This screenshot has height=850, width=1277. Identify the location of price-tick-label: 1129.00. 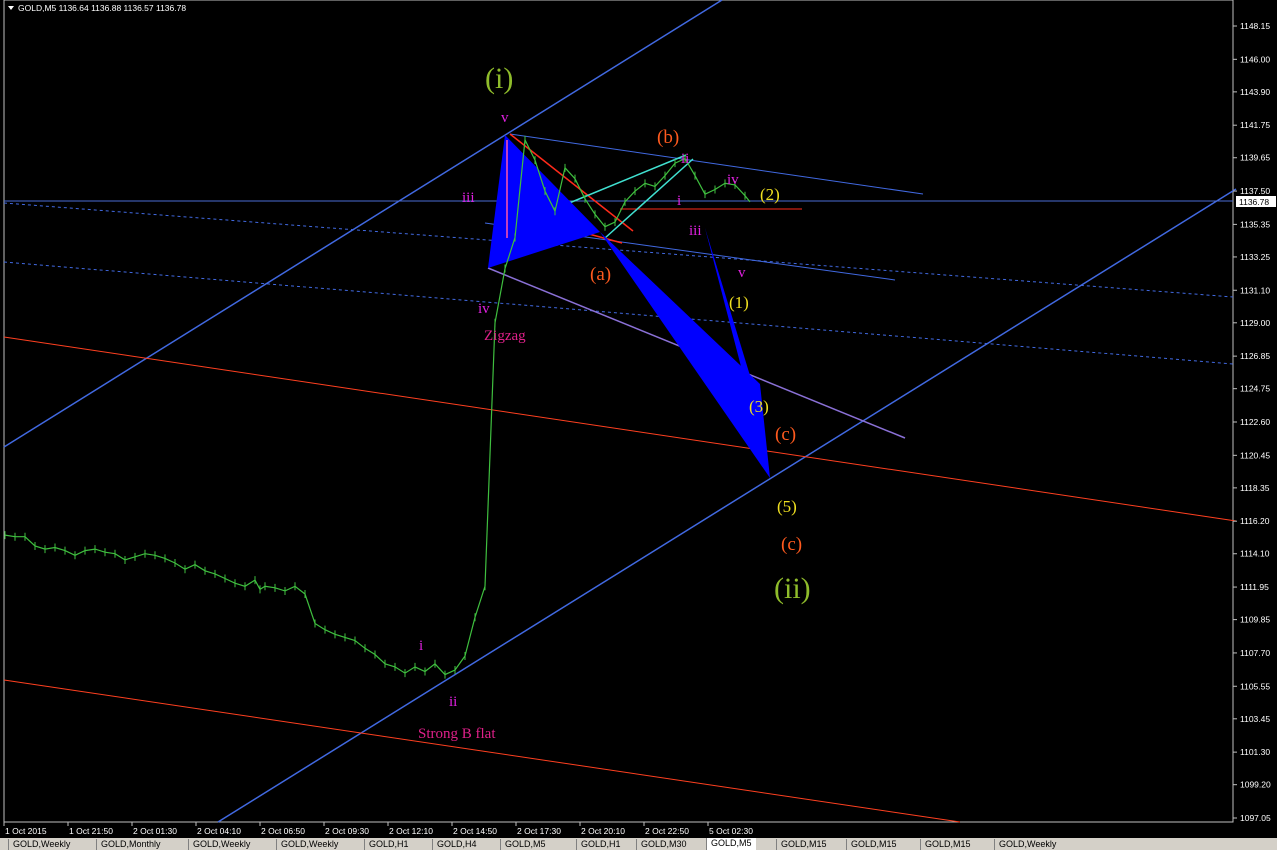
(1255, 323).